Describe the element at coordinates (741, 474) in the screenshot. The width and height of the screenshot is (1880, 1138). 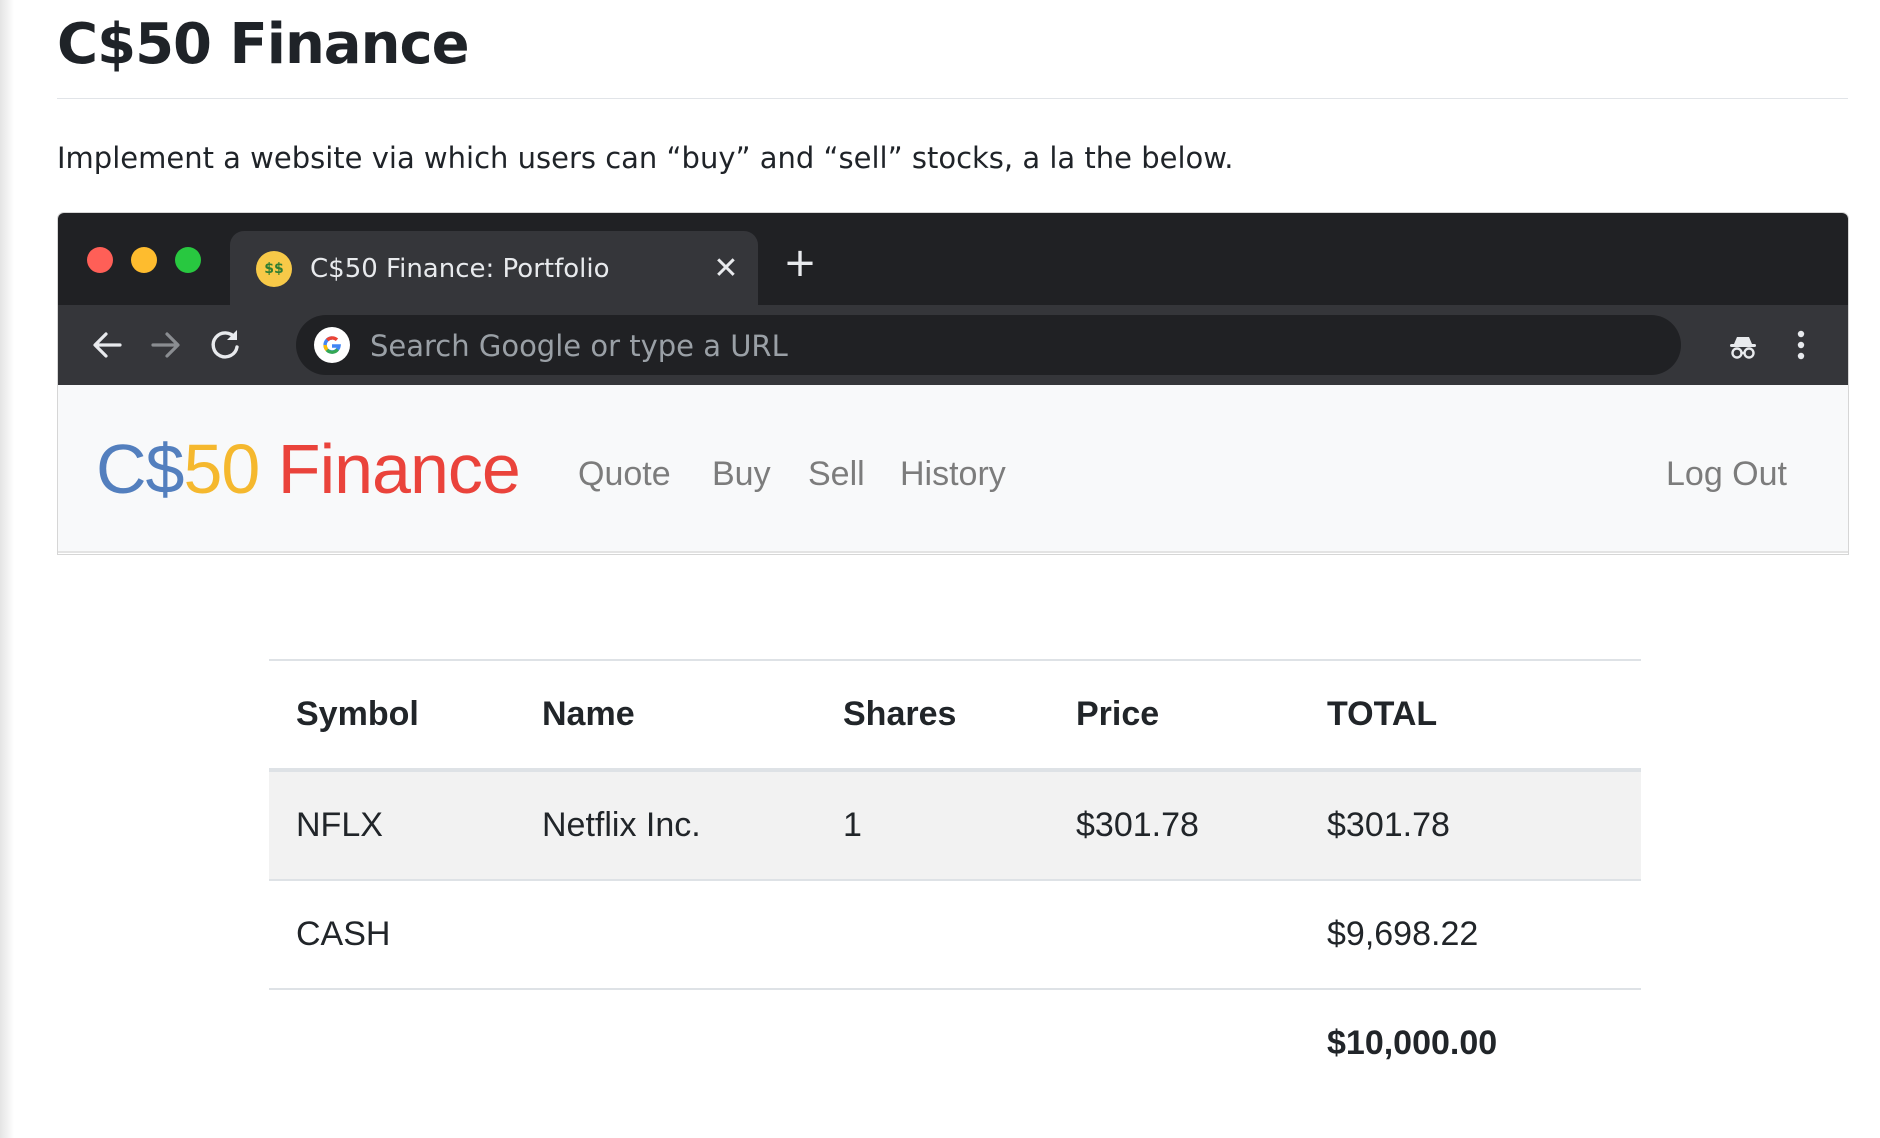
I see `nav-link-buy: Buy` at that location.